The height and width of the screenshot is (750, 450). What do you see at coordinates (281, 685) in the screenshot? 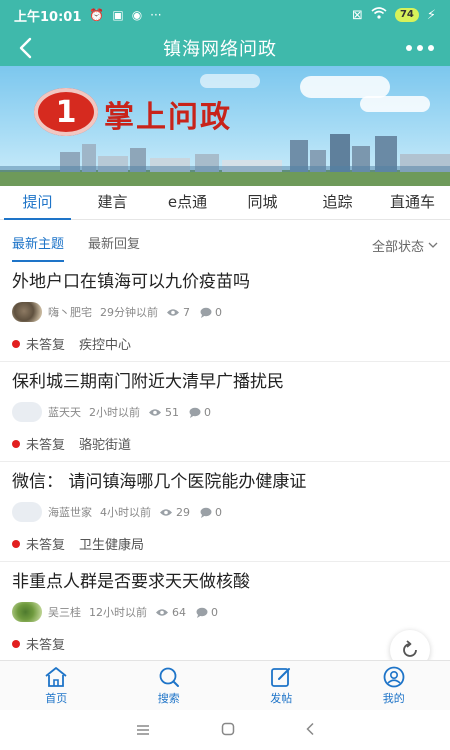
I see `nav-compose: 发帖` at bounding box center [281, 685].